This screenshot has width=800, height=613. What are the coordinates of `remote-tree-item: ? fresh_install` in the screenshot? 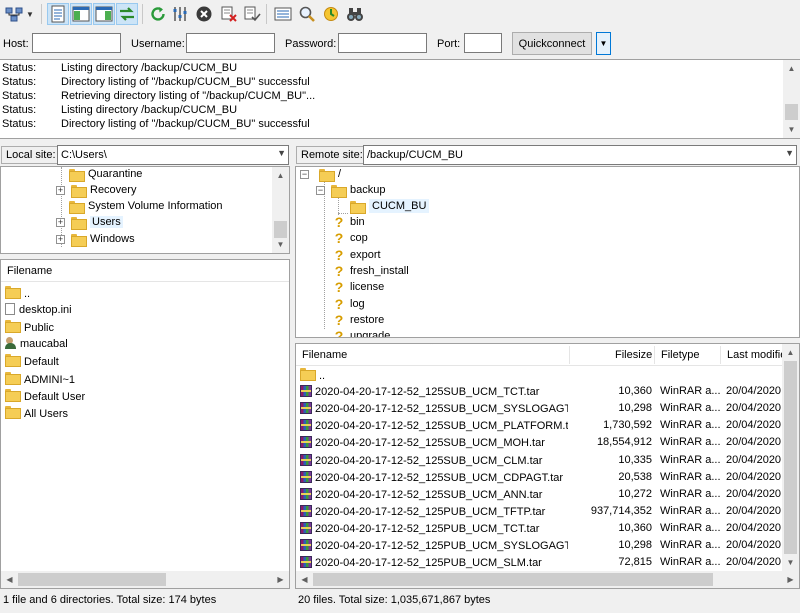 It's located at (370, 271).